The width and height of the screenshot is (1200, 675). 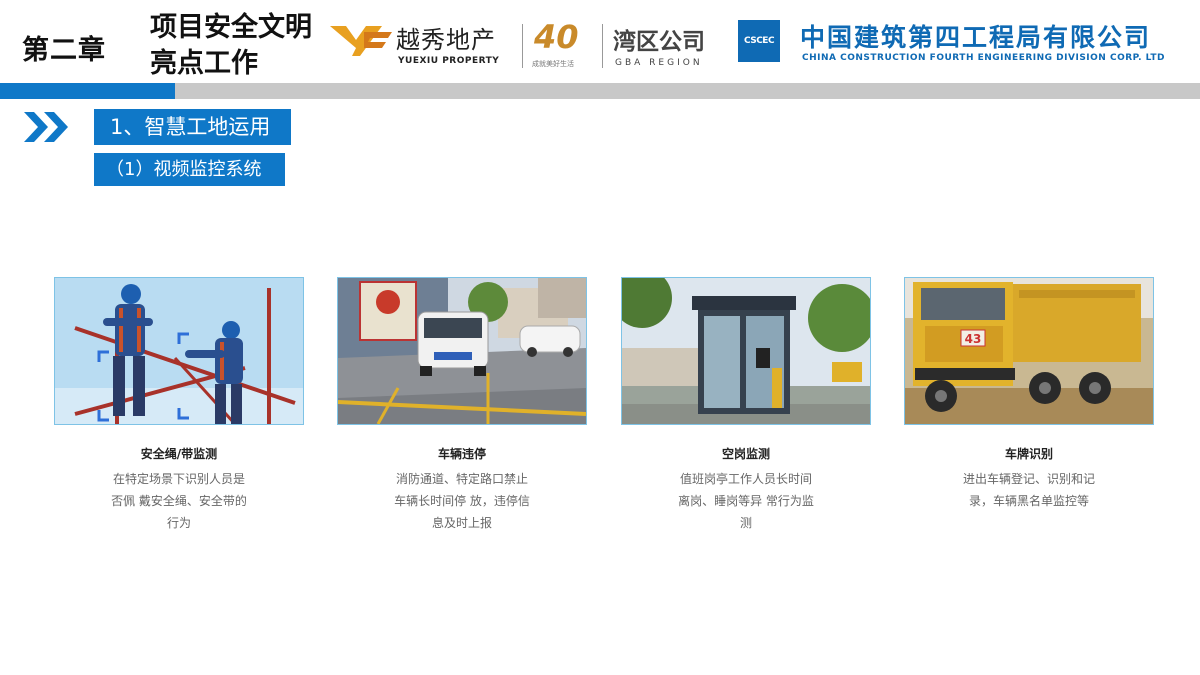 What do you see at coordinates (231, 45) in the screenshot?
I see `chapter-title: 项目安全文明亮点工作` at bounding box center [231, 45].